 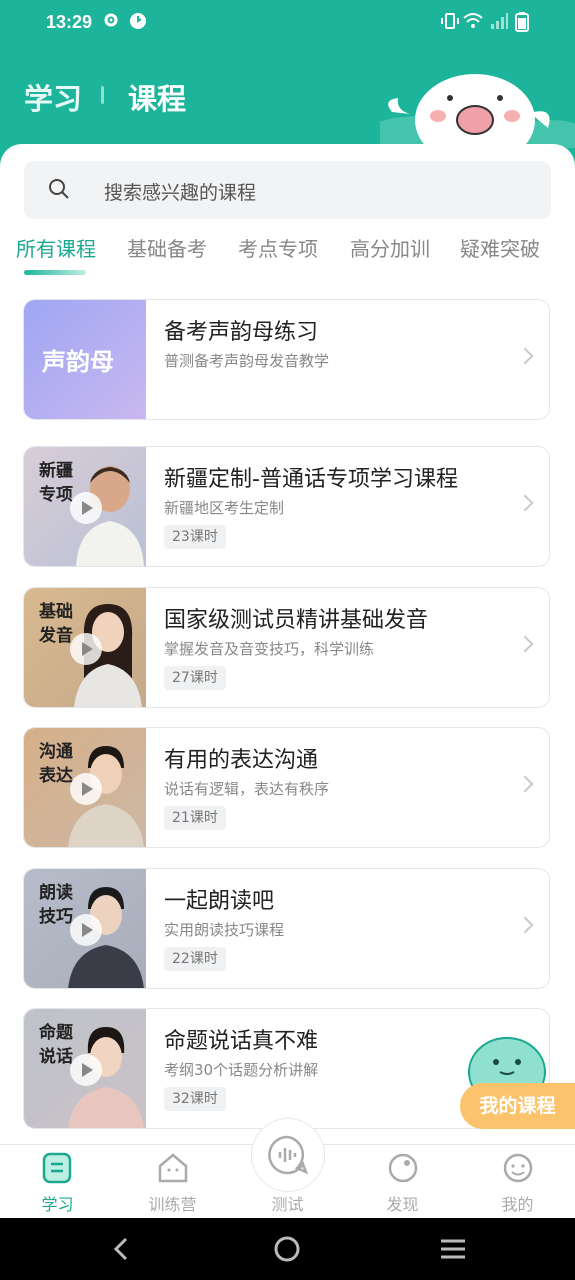 What do you see at coordinates (167, 247) in the screenshot?
I see `tab-basic-prep: 基础备考` at bounding box center [167, 247].